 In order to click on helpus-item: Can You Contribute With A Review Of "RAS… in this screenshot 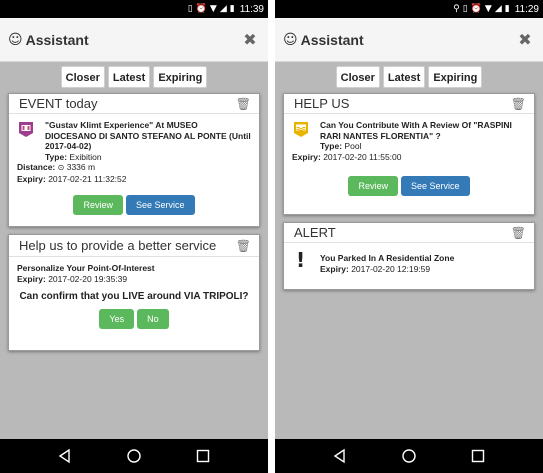, I will do `click(409, 155)`.